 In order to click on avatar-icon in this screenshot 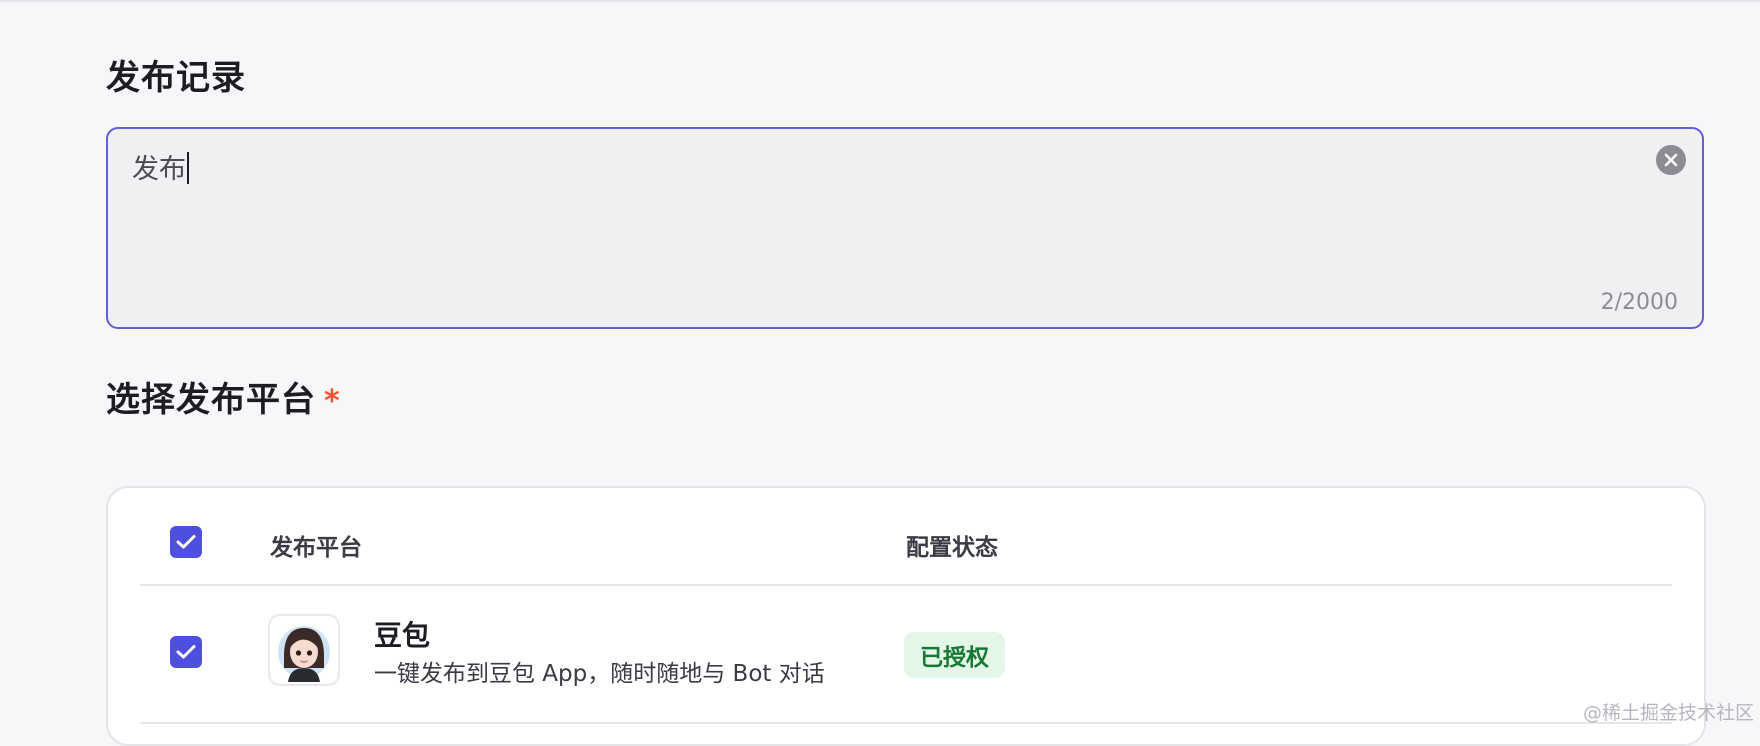, I will do `click(304, 654)`.